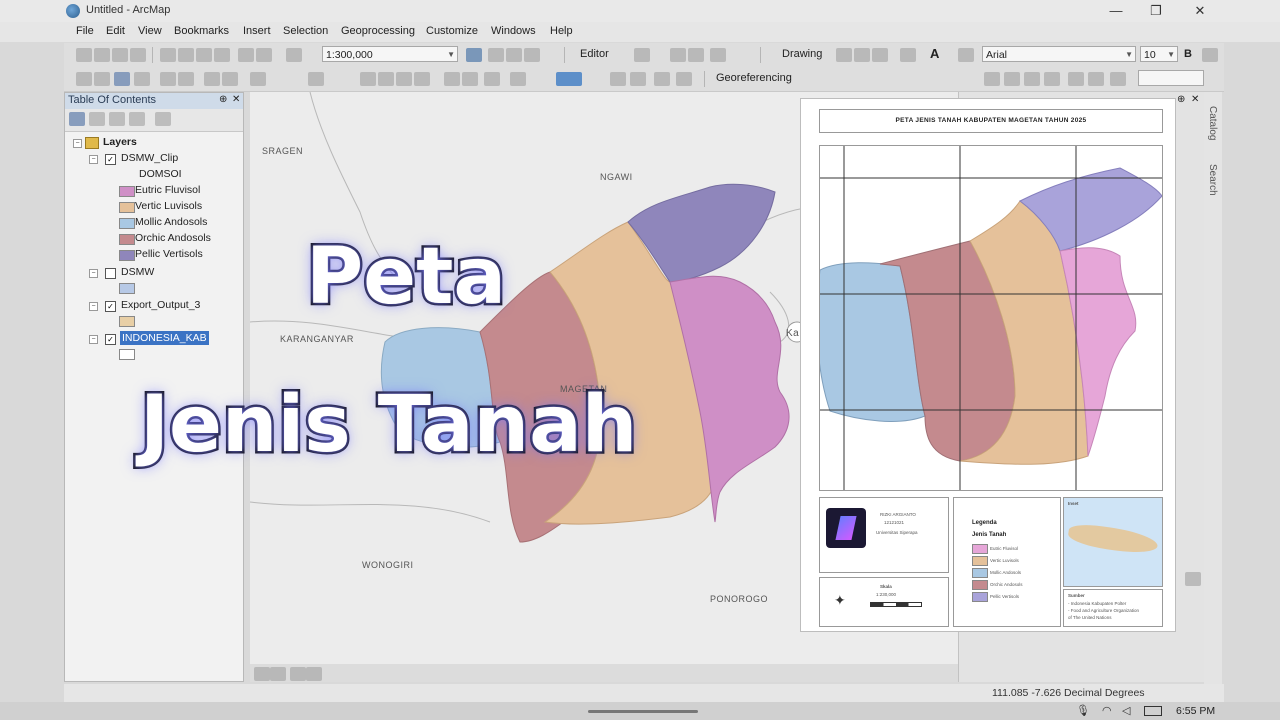 The image size is (1280, 720). Describe the element at coordinates (264, 55) in the screenshot. I see `redo-icon` at that location.